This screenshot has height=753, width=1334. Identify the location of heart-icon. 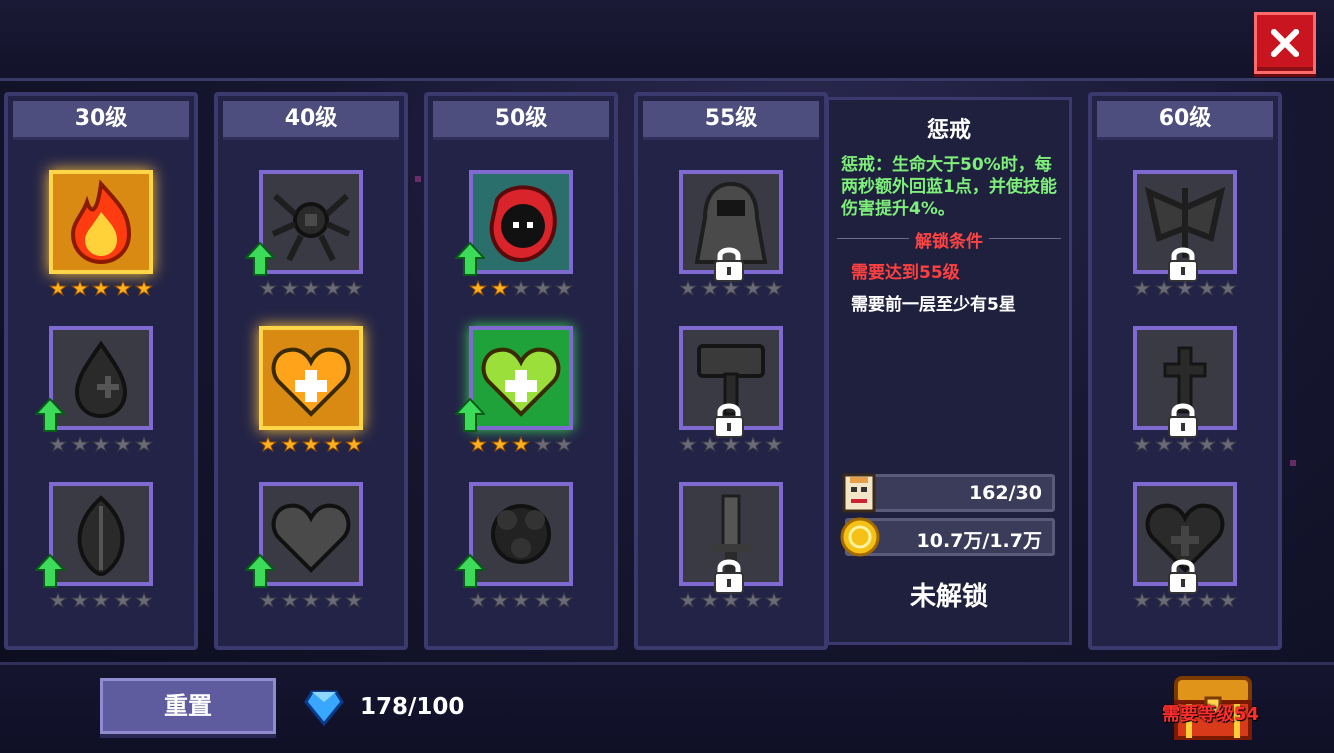
(311, 538).